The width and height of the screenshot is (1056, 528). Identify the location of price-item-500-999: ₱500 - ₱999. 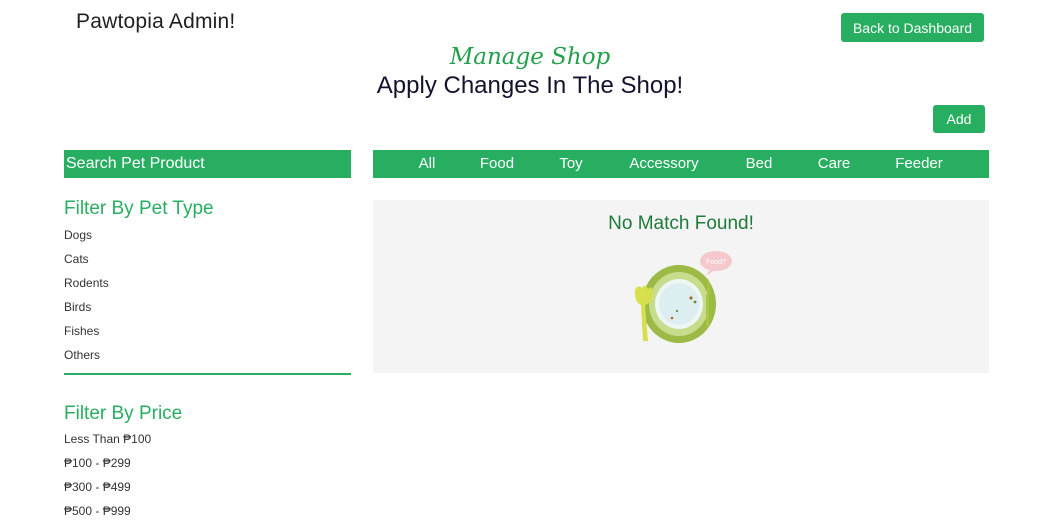
(107, 516).